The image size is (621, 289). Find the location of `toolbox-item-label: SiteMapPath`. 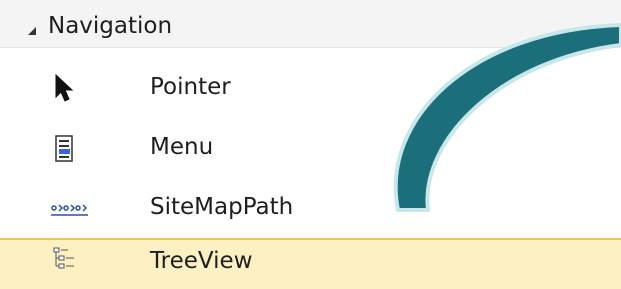

toolbox-item-label: SiteMapPath is located at coordinates (222, 207).